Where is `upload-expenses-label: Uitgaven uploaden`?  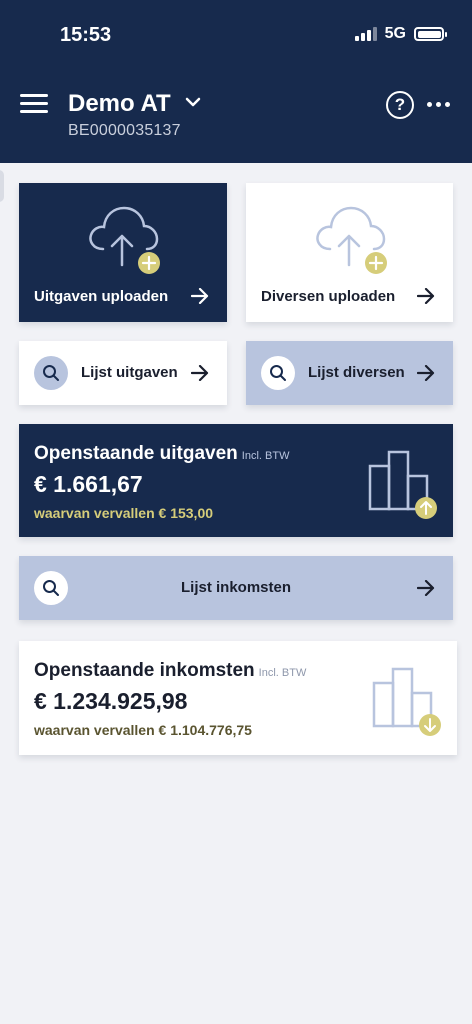
upload-expenses-label: Uitgaven uploaden is located at coordinates (101, 296).